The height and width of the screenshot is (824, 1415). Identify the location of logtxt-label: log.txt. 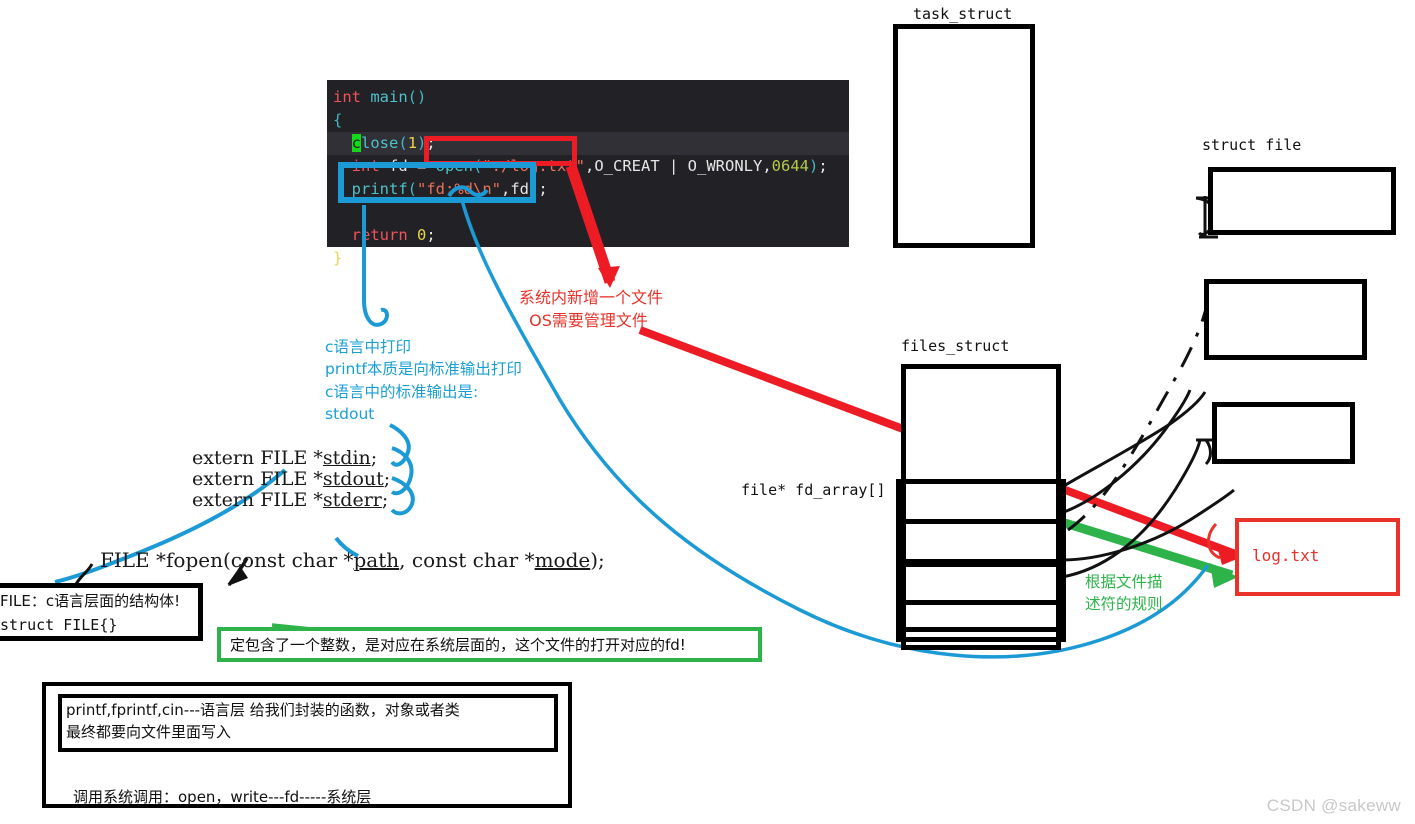
(1286, 555).